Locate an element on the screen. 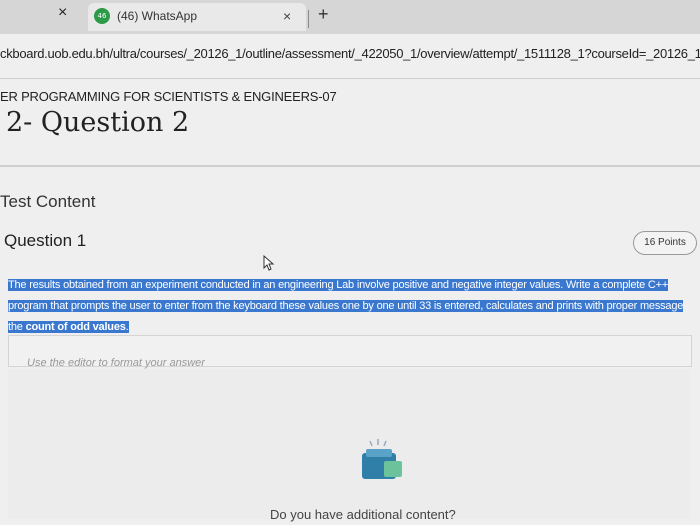  prev-tab-close-icon: × is located at coordinates (62, 13).